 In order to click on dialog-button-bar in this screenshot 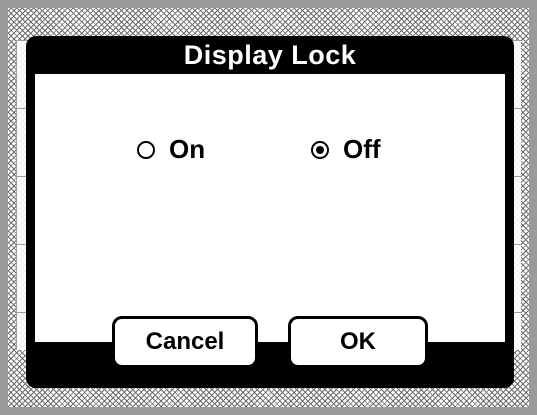, I will do `click(270, 365)`.